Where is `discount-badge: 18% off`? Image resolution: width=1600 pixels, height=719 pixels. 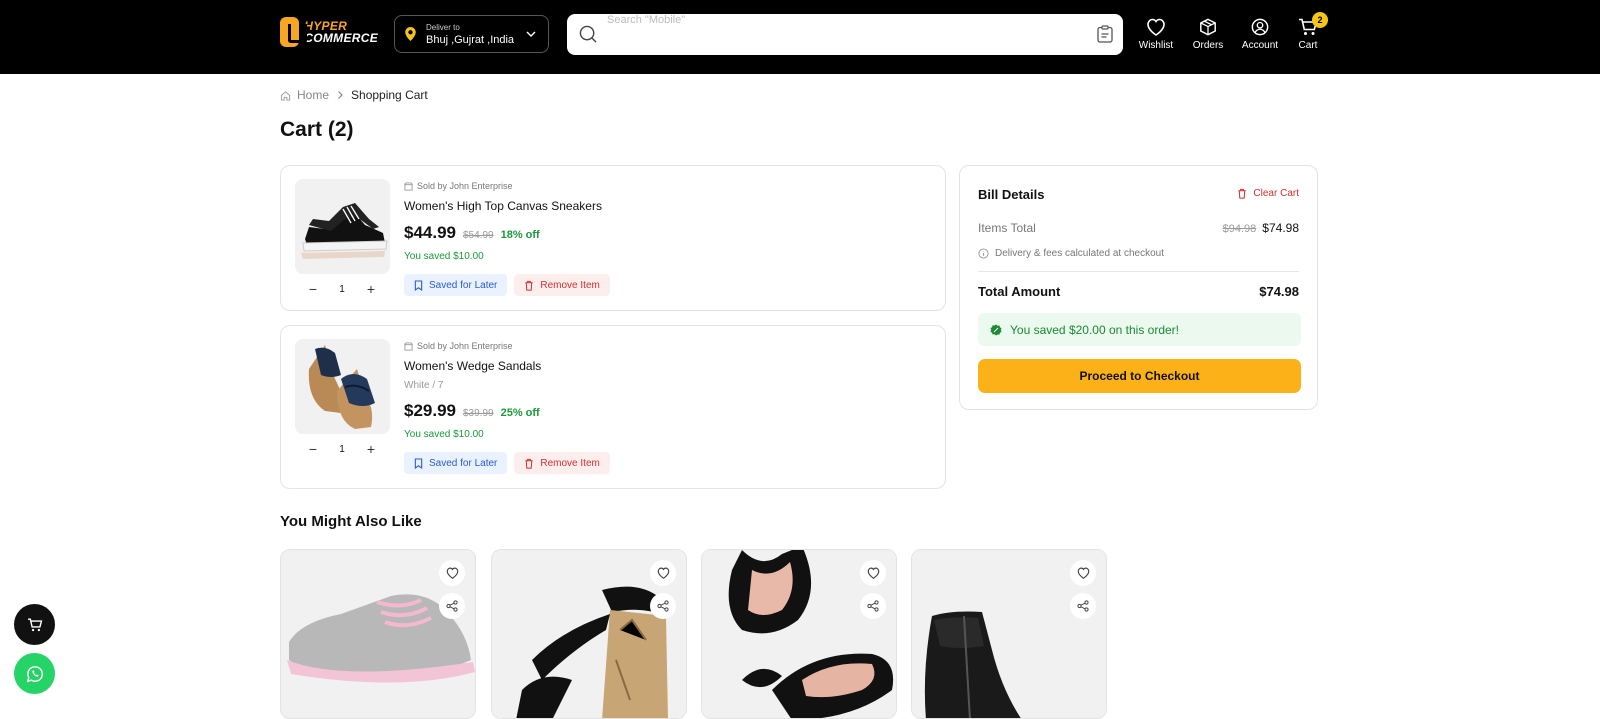 discount-badge: 18% off is located at coordinates (520, 235).